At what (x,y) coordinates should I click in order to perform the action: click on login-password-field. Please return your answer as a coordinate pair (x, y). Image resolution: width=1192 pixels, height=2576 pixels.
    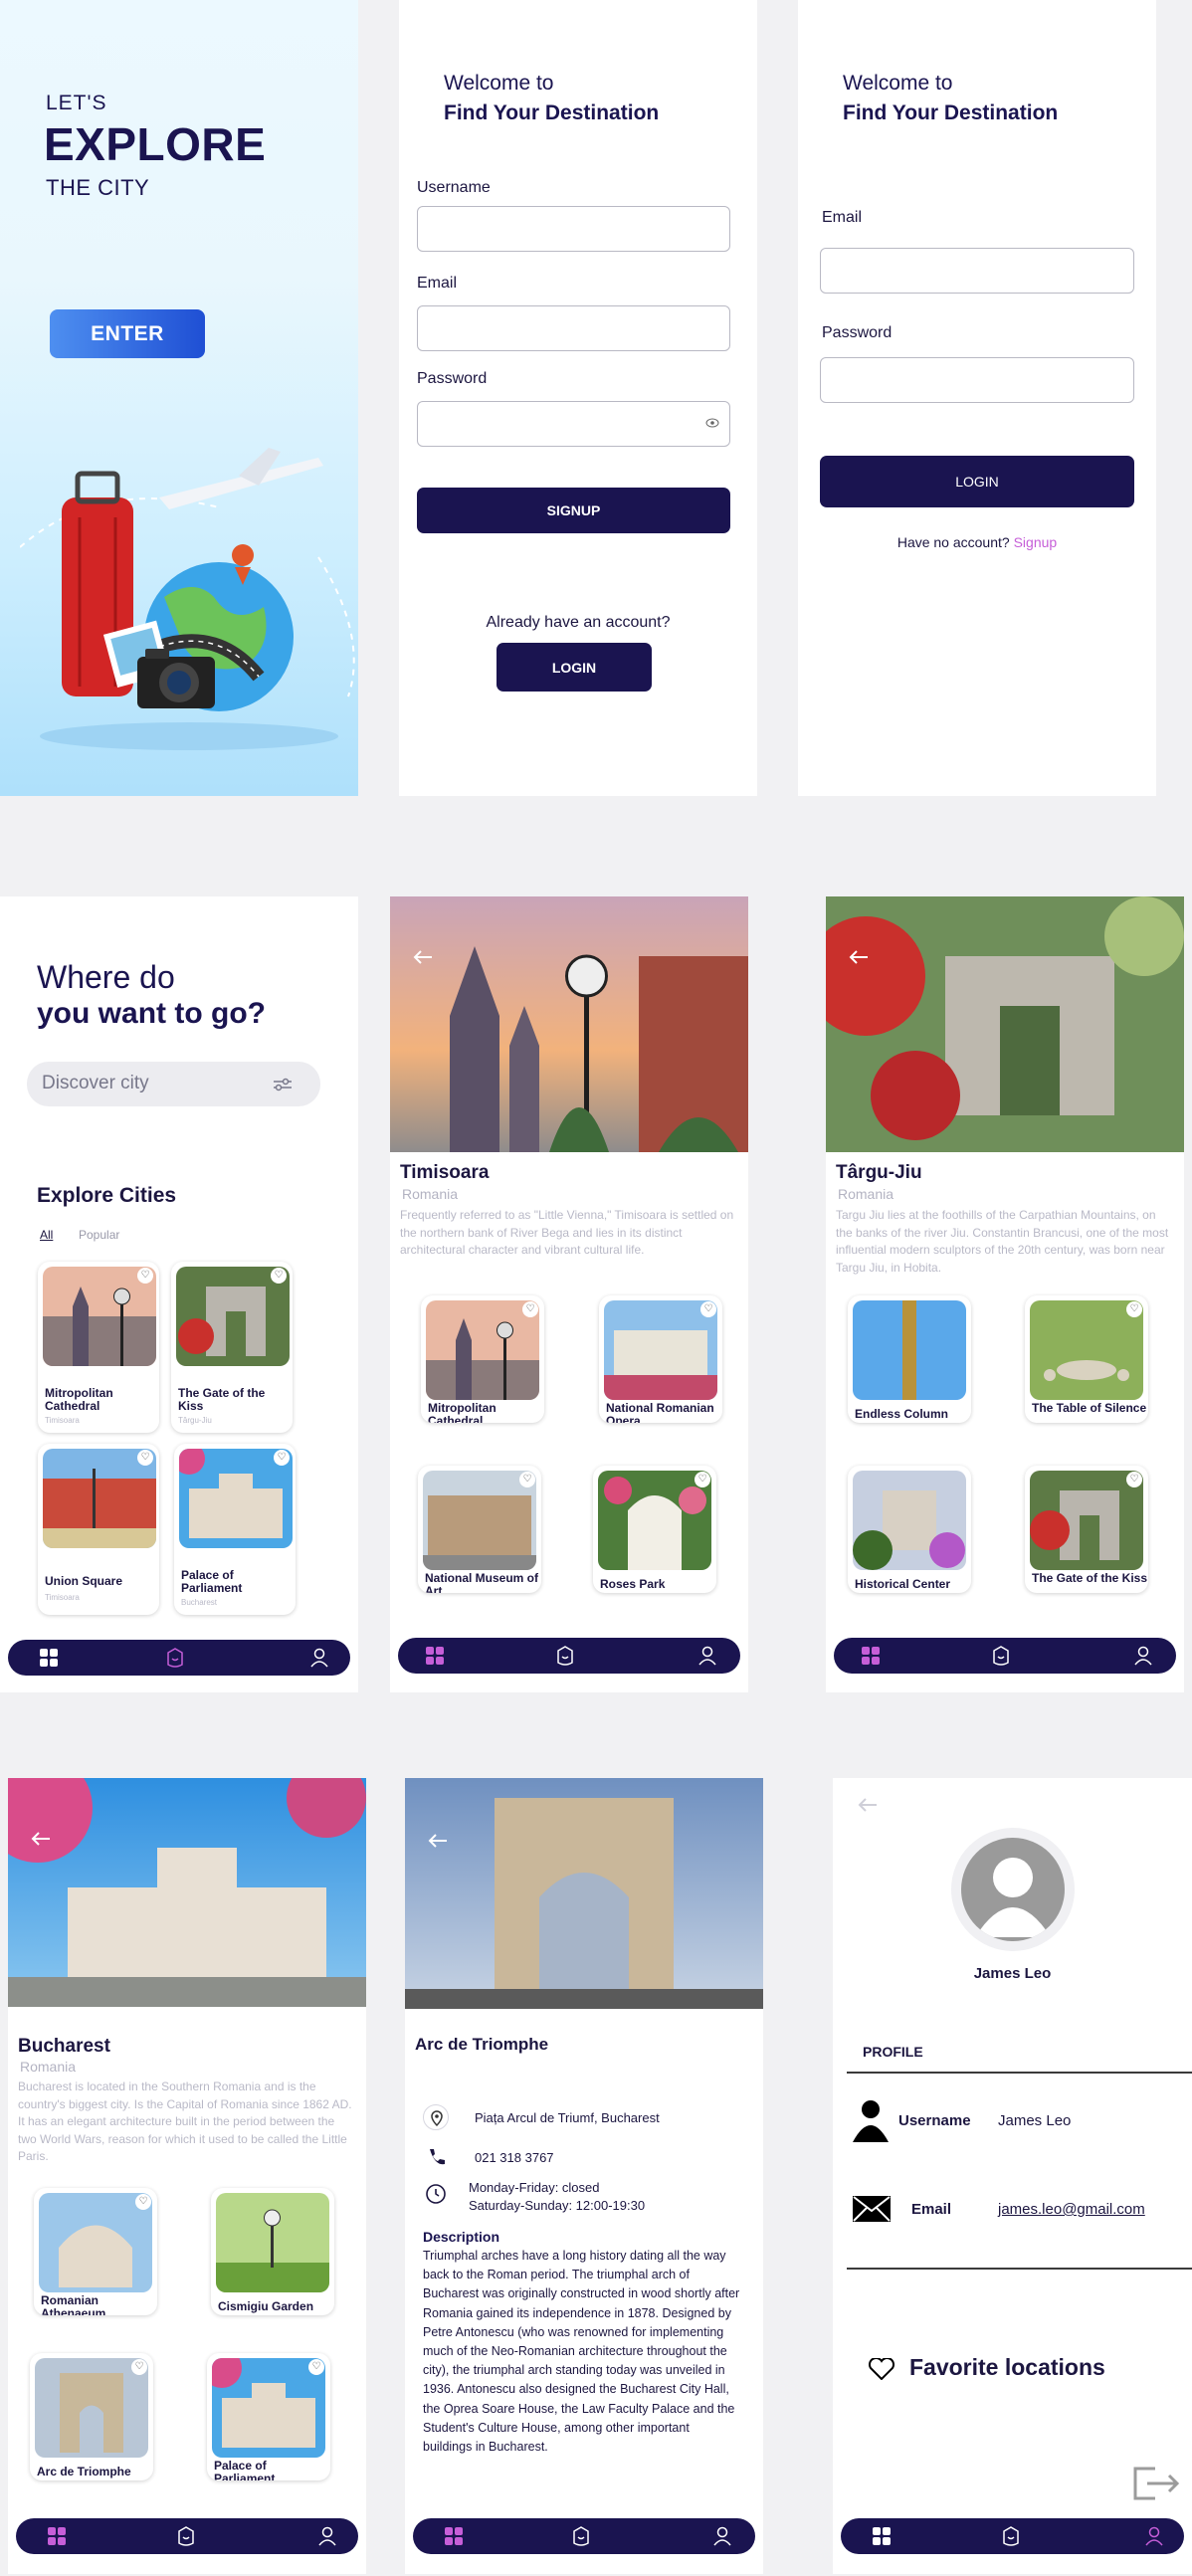
    Looking at the image, I should click on (977, 380).